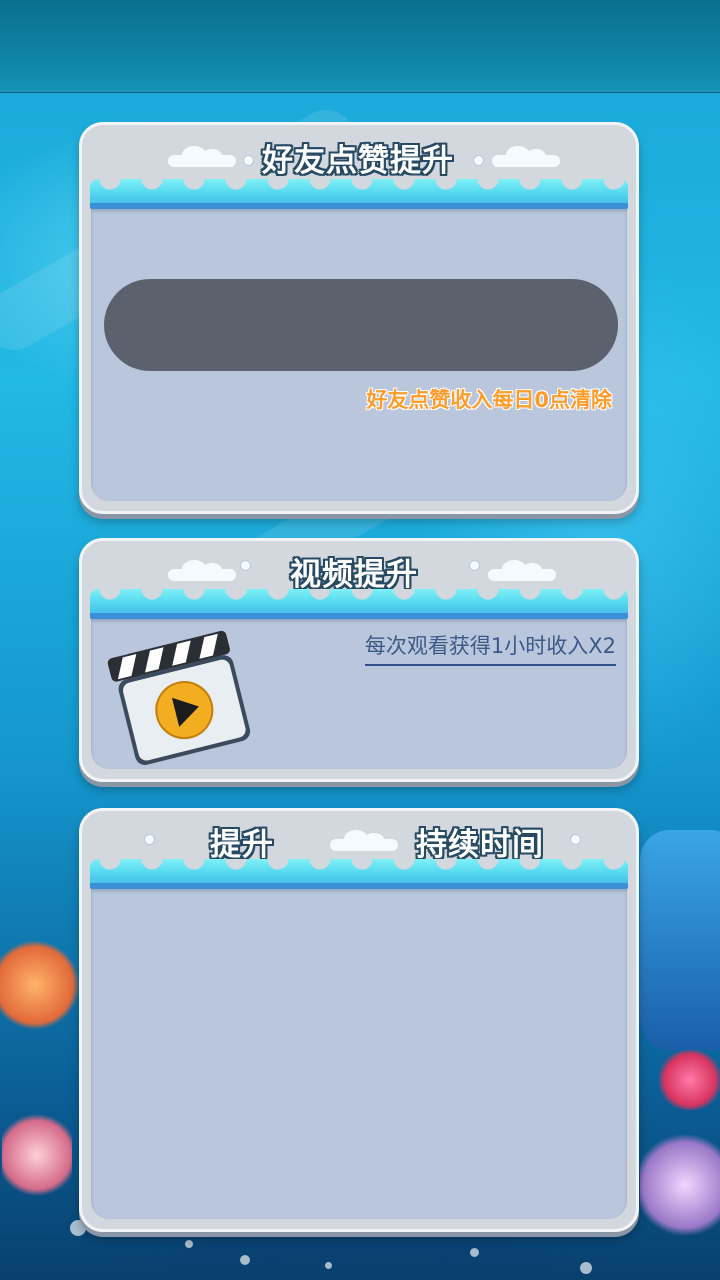 The image size is (720, 1280). Describe the element at coordinates (360, 46) in the screenshot. I see `top-bar` at that location.